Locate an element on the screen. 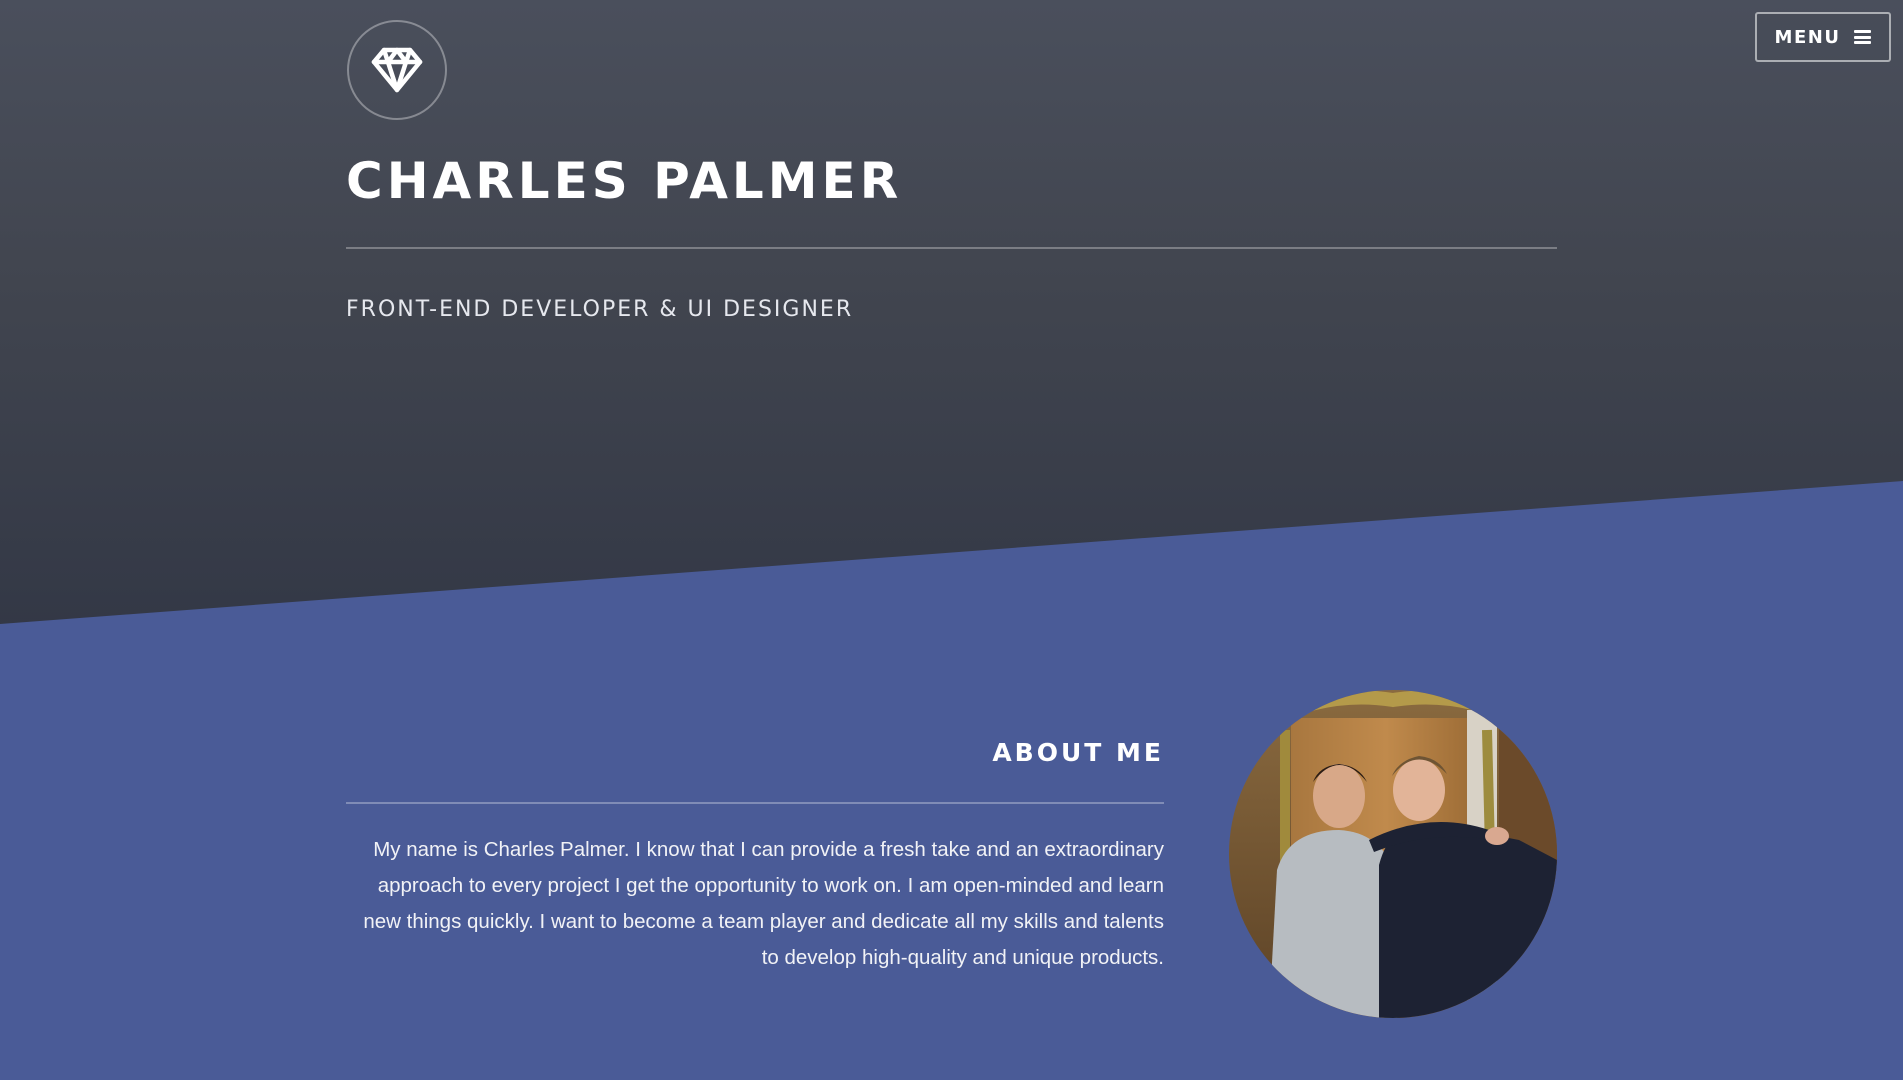 The height and width of the screenshot is (1080, 1903). title-divider is located at coordinates (951, 248).